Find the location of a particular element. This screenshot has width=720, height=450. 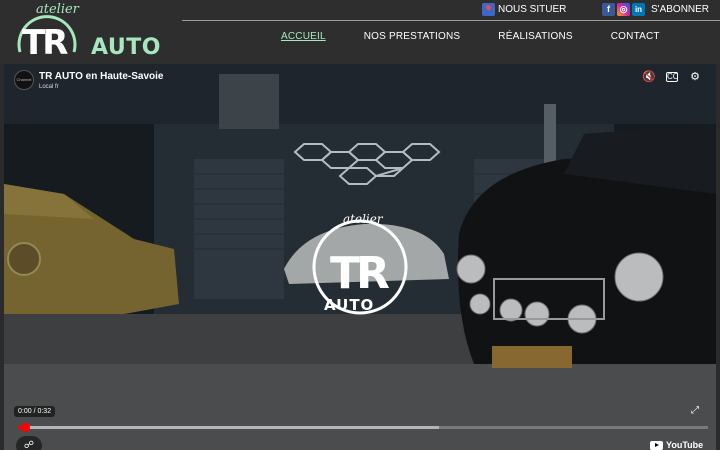

logo-word: AUTO is located at coordinates (126, 47).